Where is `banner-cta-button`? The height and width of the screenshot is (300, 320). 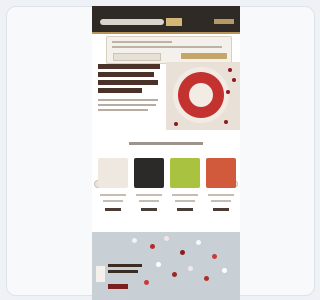
banner-cta-button is located at coordinates (118, 286).